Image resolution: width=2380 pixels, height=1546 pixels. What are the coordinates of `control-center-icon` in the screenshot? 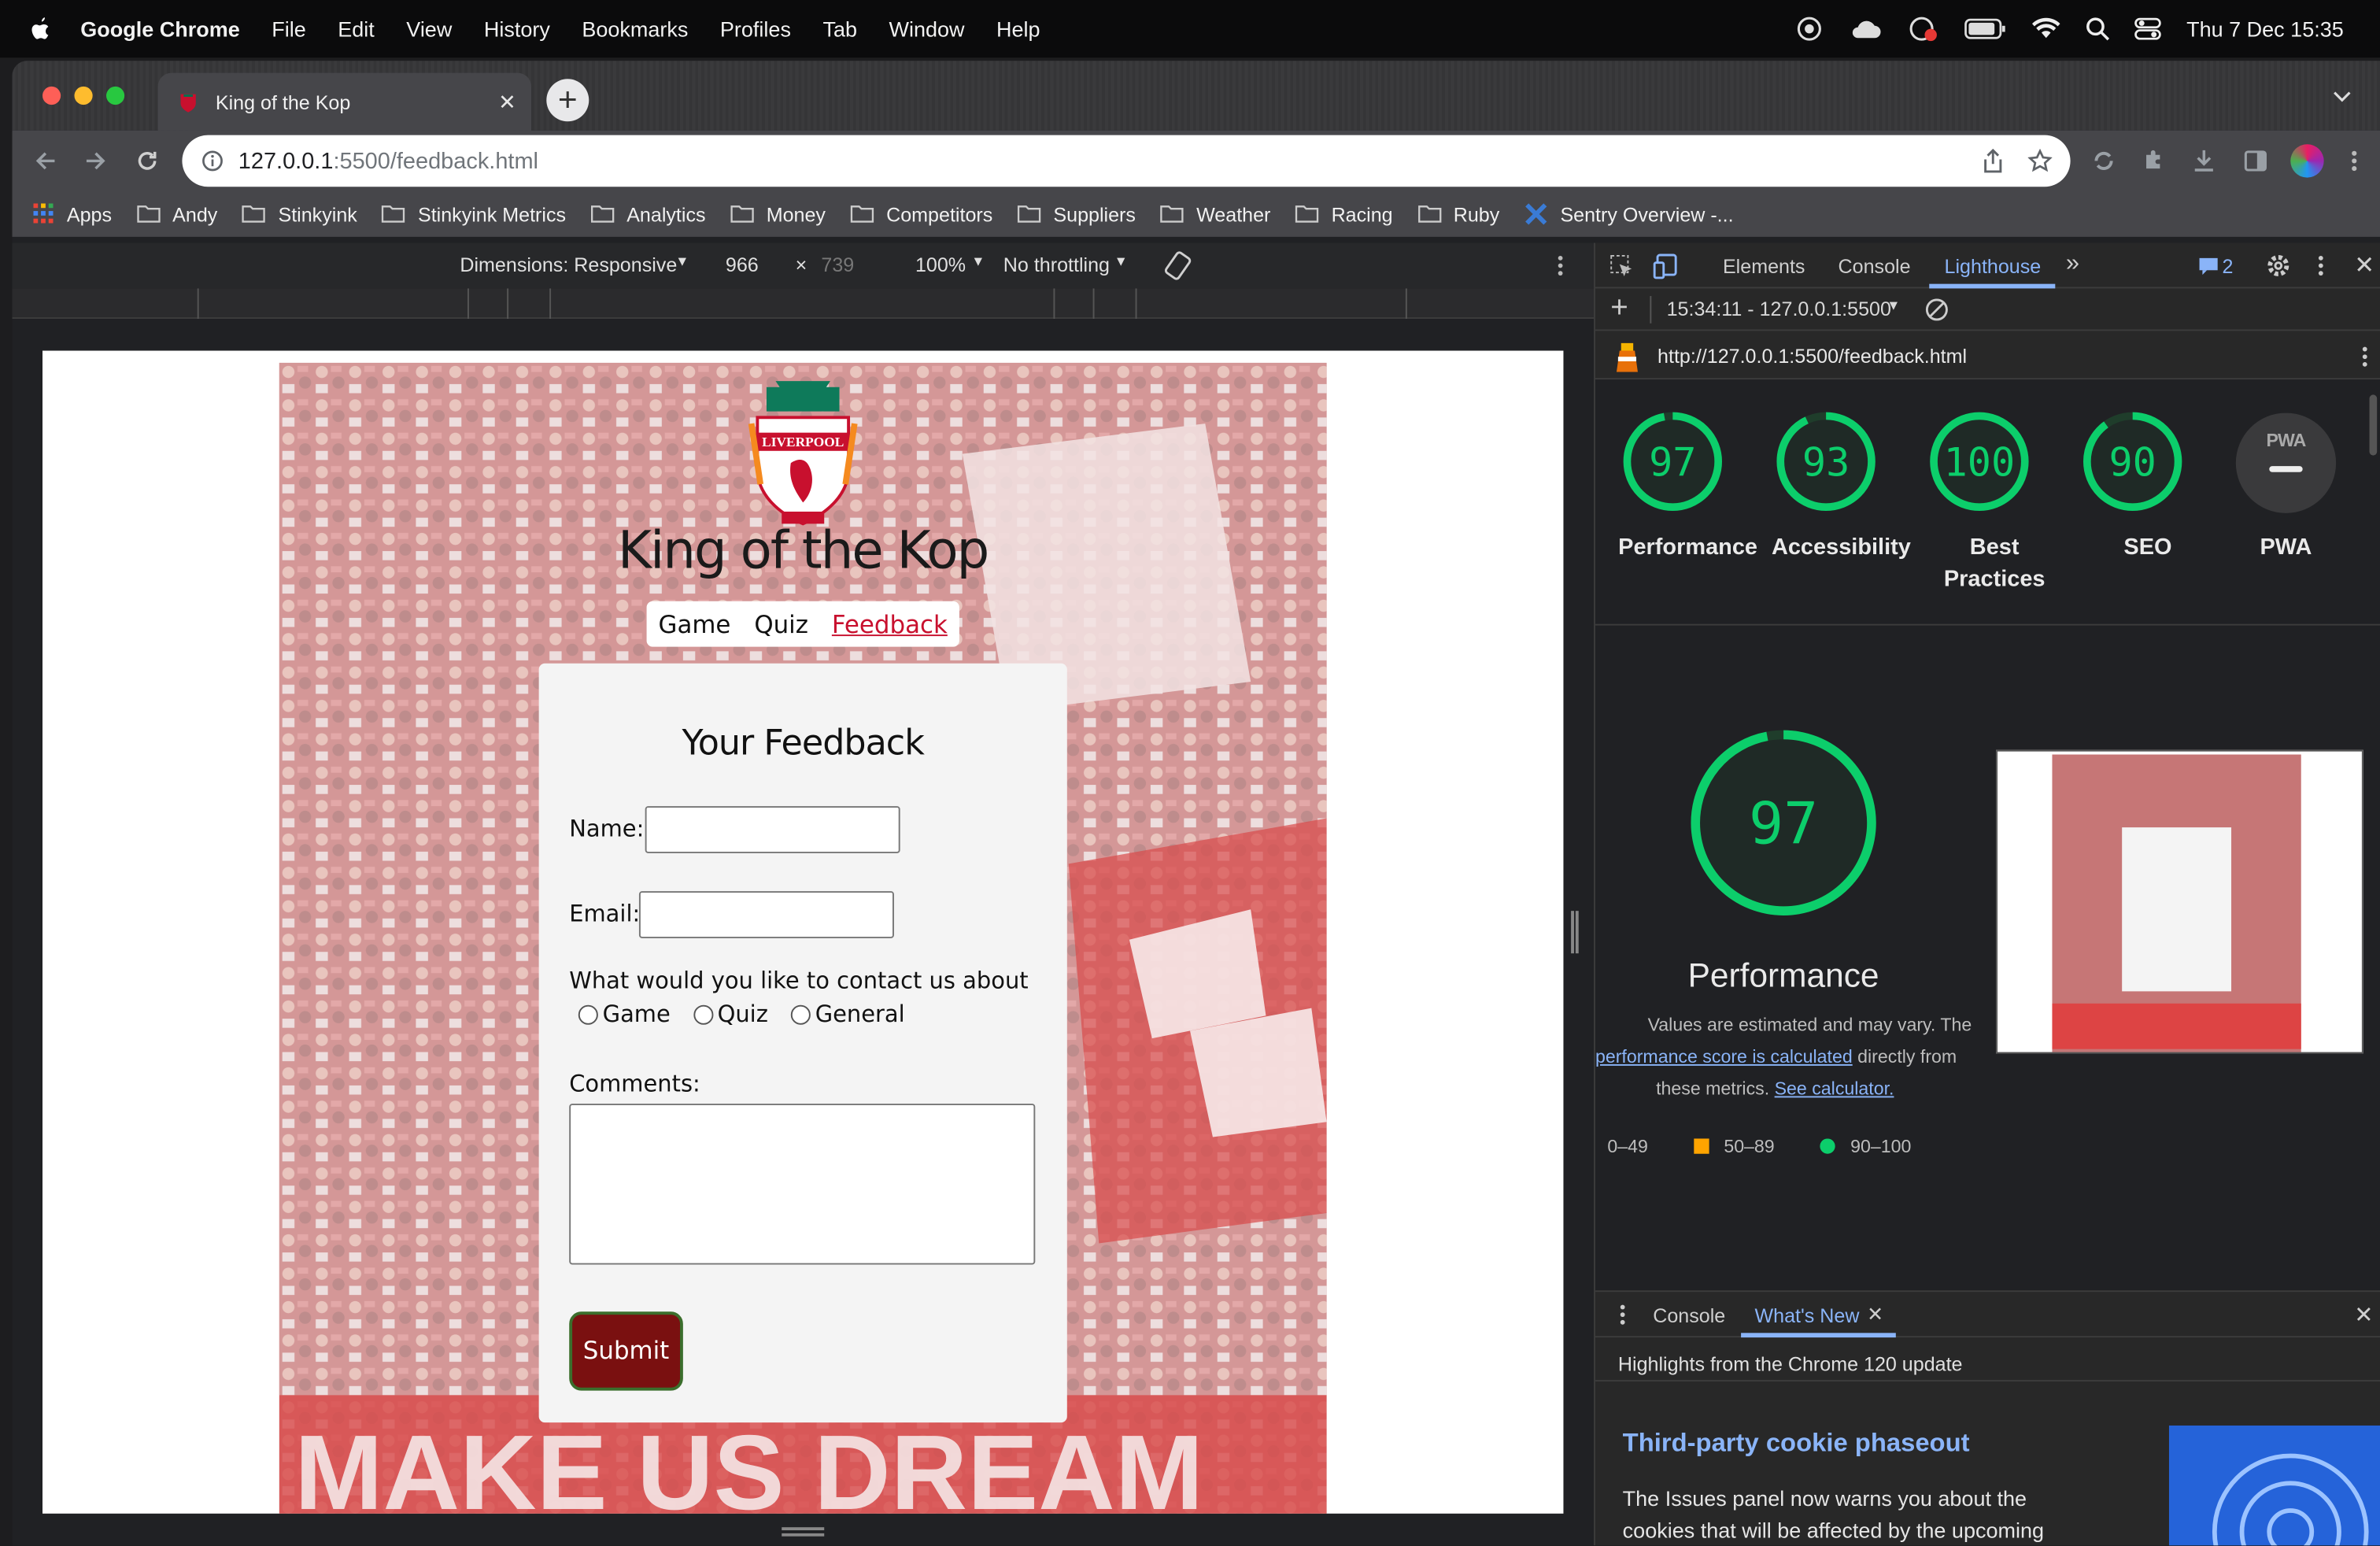 It's located at (2149, 29).